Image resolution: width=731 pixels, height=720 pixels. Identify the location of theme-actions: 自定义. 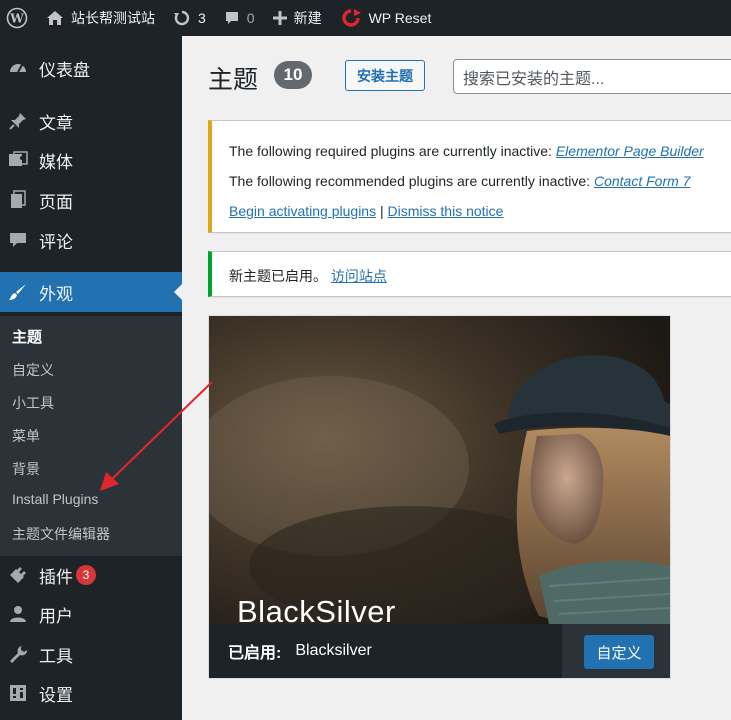
(616, 651).